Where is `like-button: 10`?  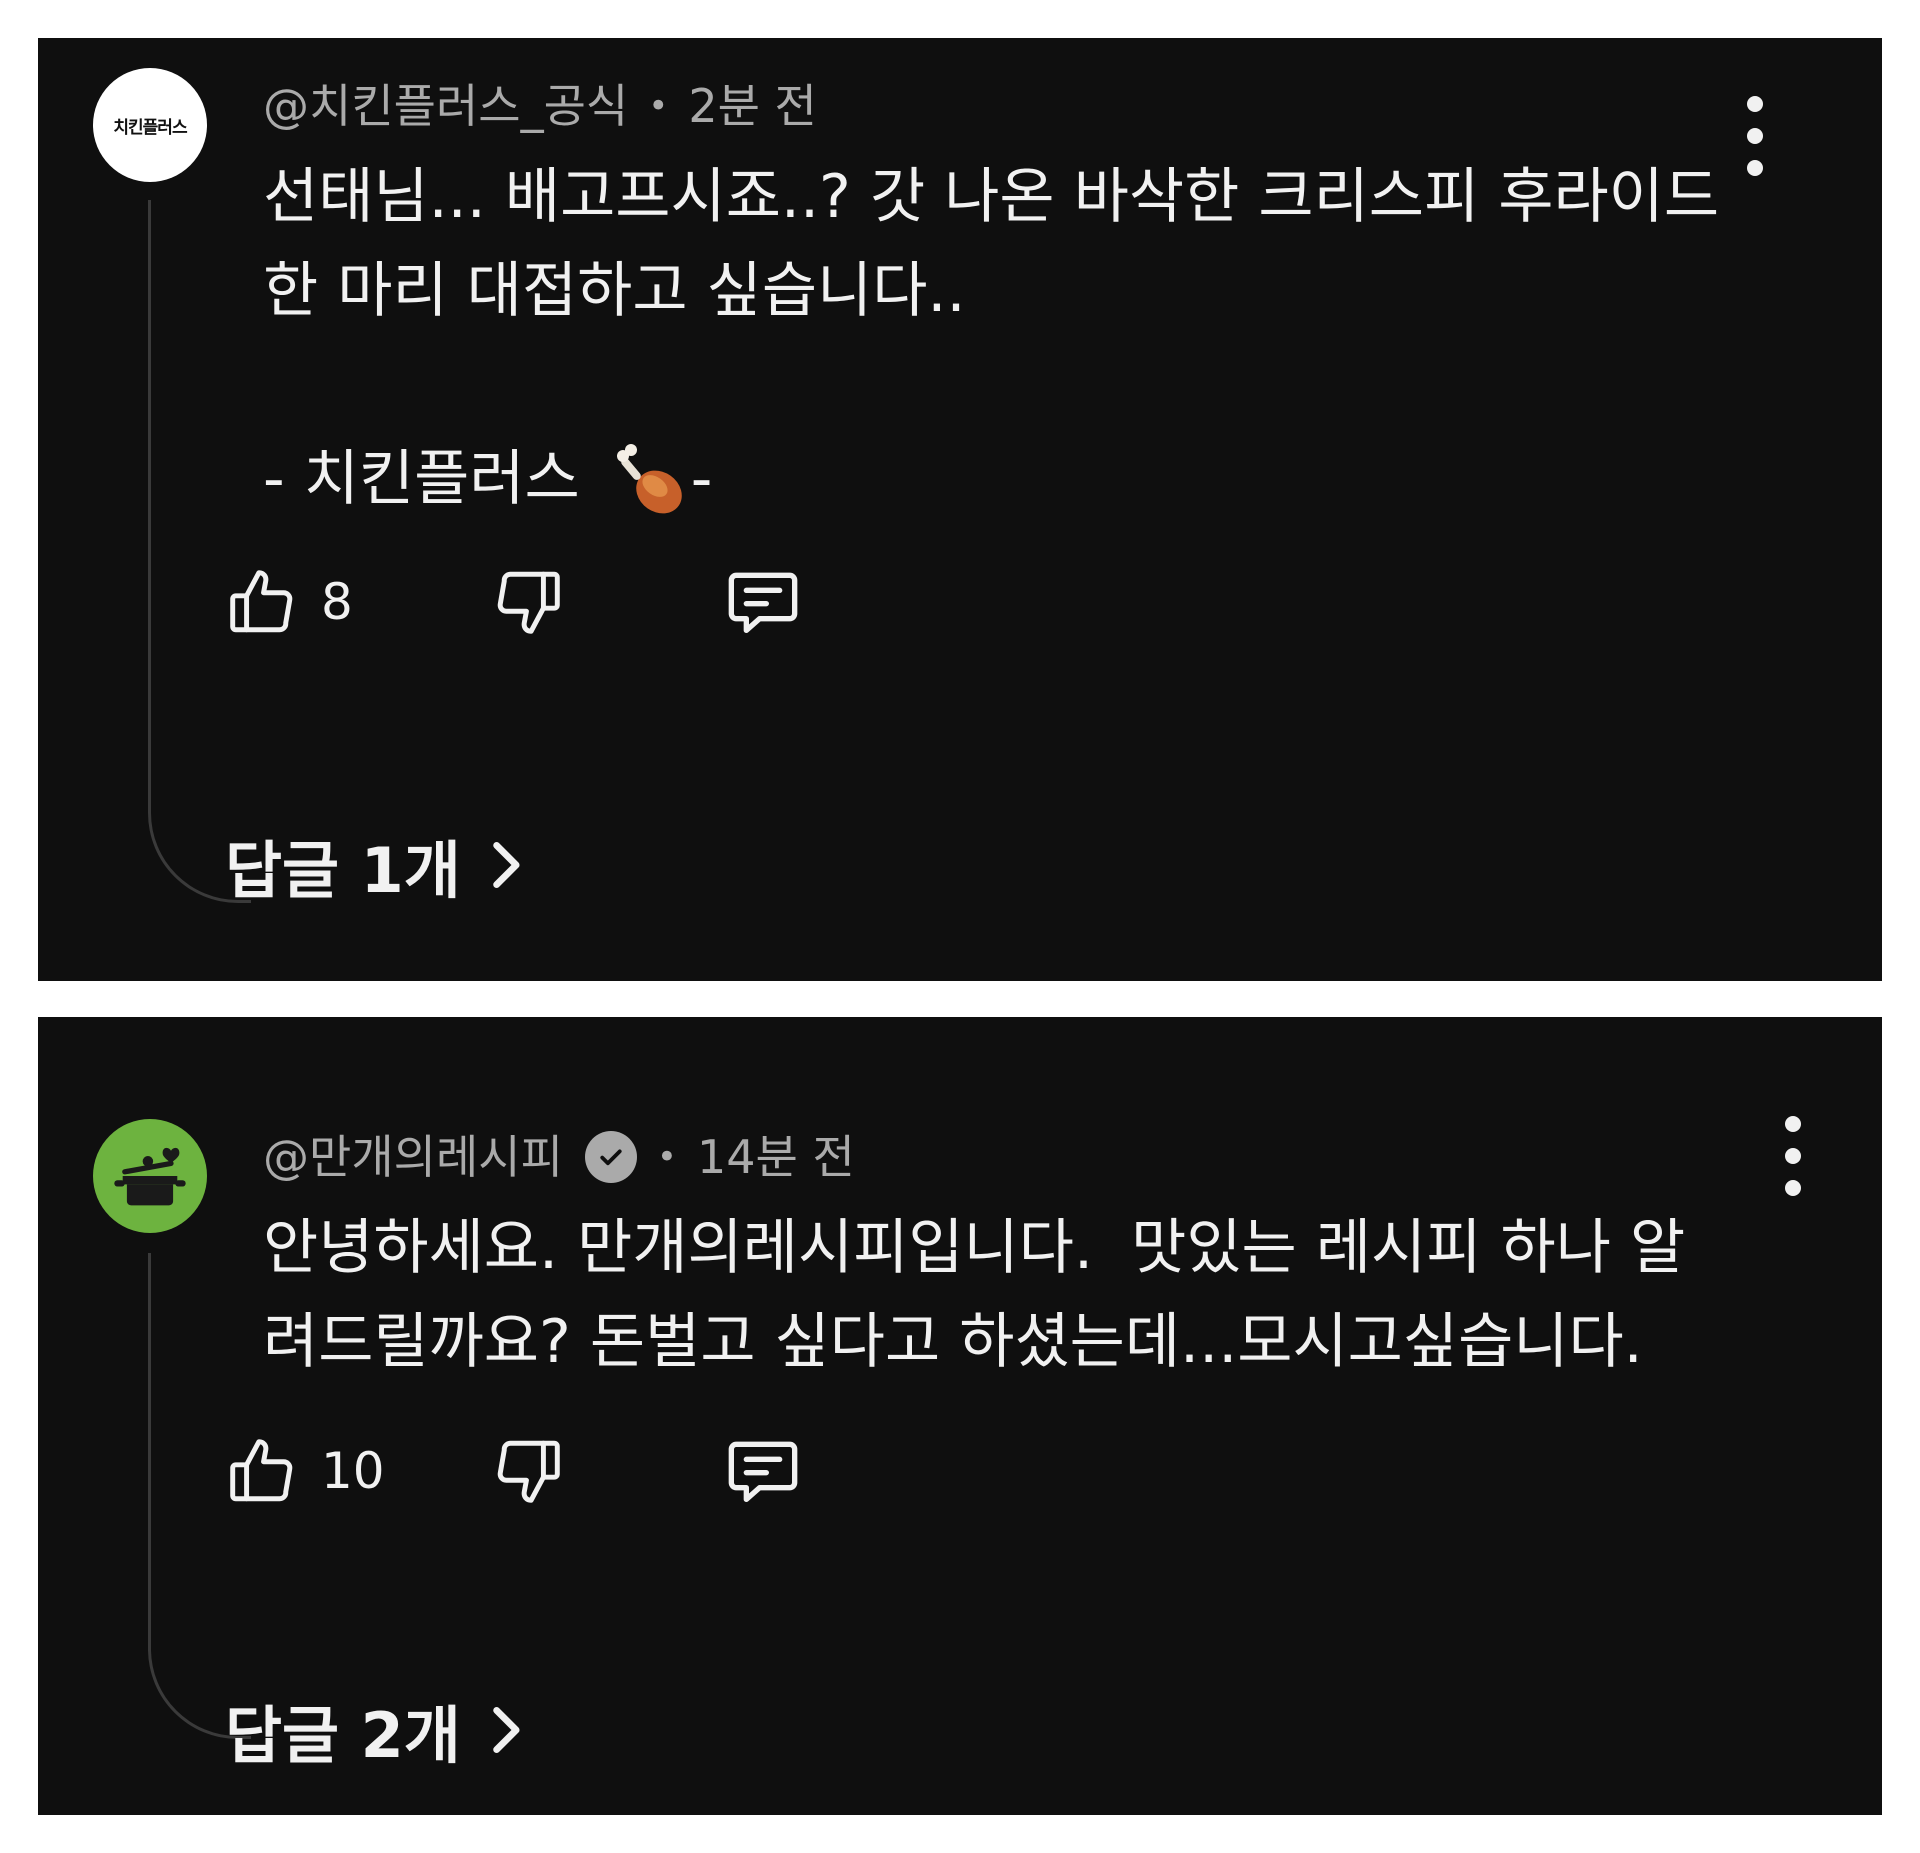 like-button: 10 is located at coordinates (308, 1471).